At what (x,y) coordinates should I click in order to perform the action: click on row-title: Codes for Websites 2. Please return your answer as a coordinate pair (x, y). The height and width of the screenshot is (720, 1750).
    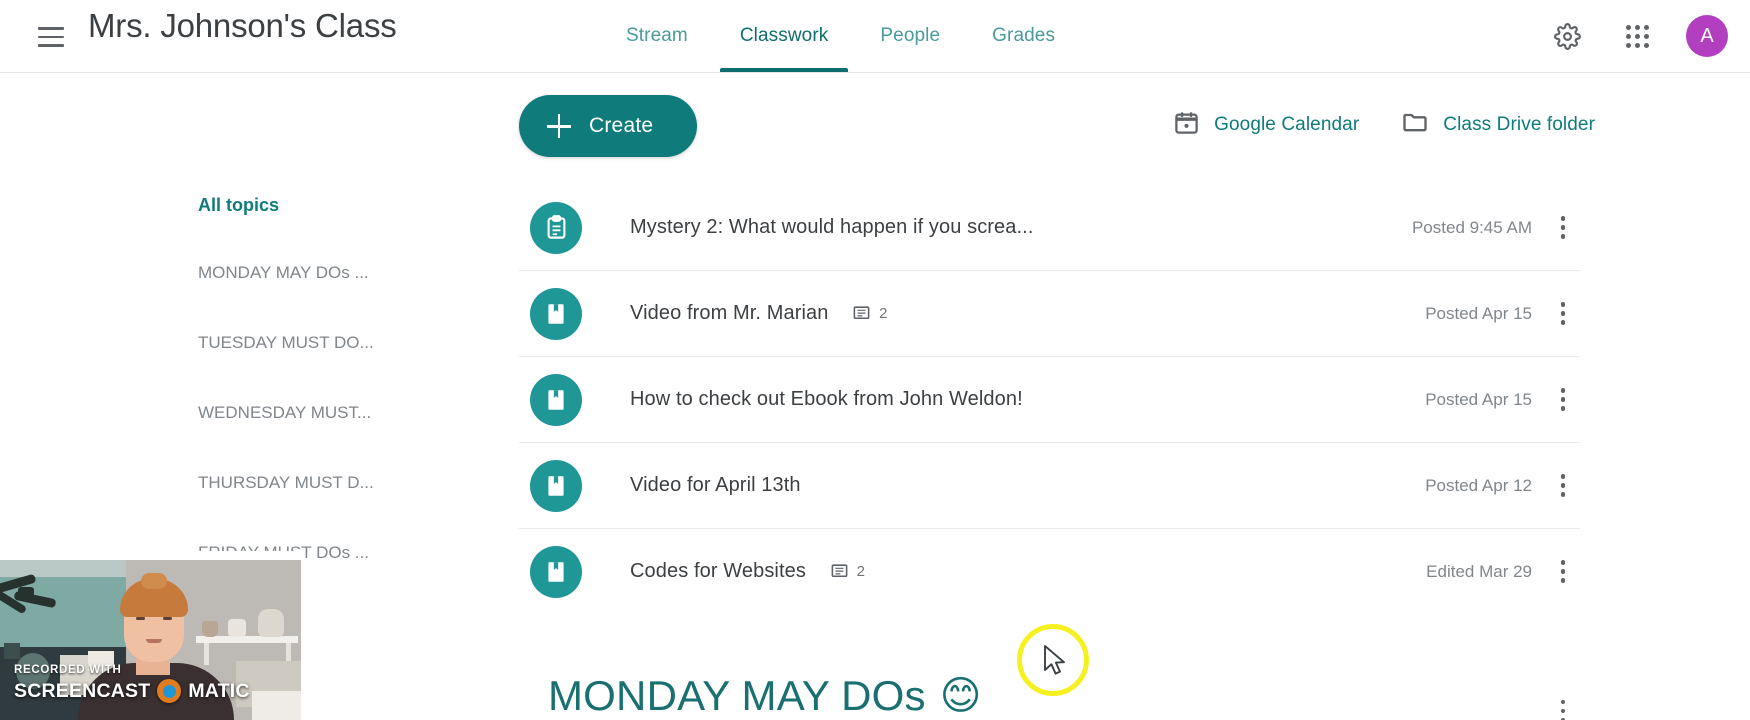
    Looking at the image, I should click on (747, 571).